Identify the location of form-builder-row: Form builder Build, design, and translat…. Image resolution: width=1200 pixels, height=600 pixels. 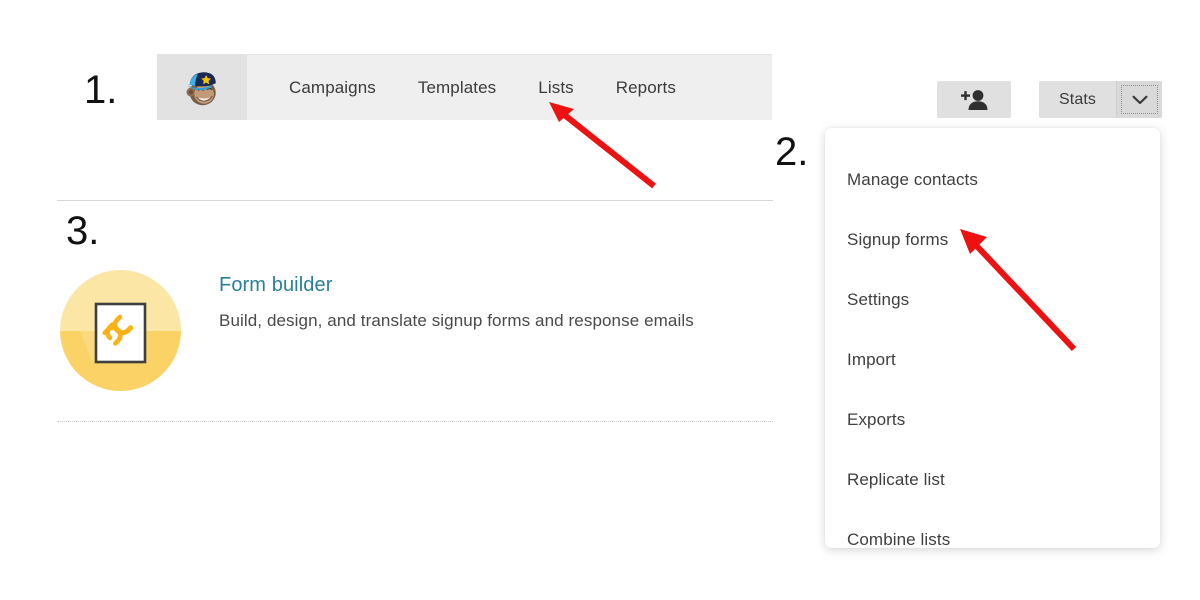
(377, 330).